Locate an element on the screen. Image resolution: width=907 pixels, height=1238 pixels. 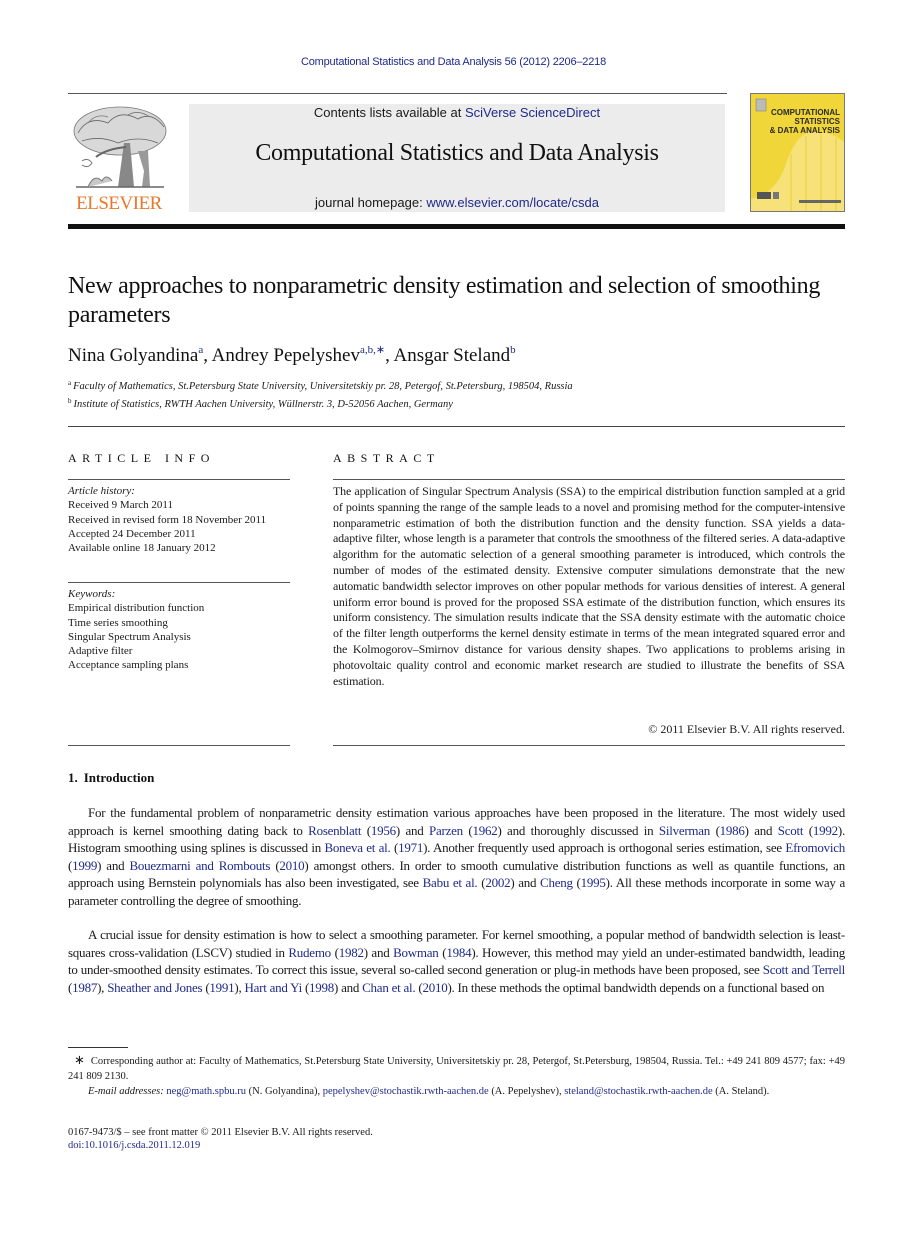
footnote-rule is located at coordinates (98, 1047).